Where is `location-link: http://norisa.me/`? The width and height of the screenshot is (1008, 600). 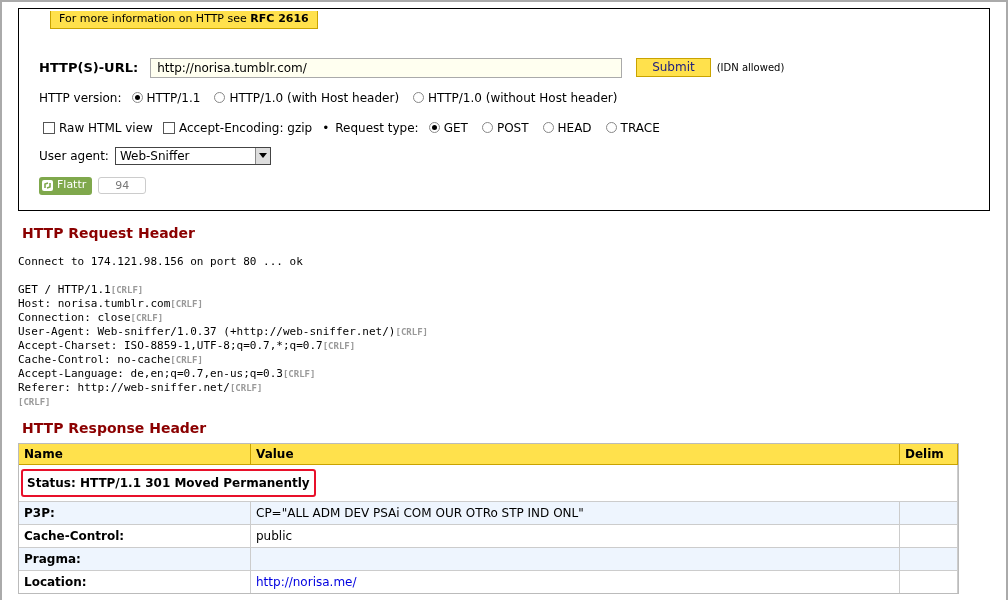
location-link: http://norisa.me/ is located at coordinates (306, 582).